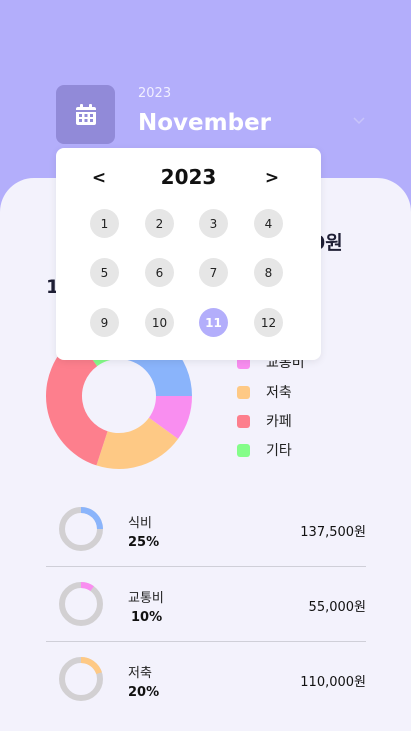 This screenshot has height=731, width=411. I want to click on next-year-button: >, so click(272, 178).